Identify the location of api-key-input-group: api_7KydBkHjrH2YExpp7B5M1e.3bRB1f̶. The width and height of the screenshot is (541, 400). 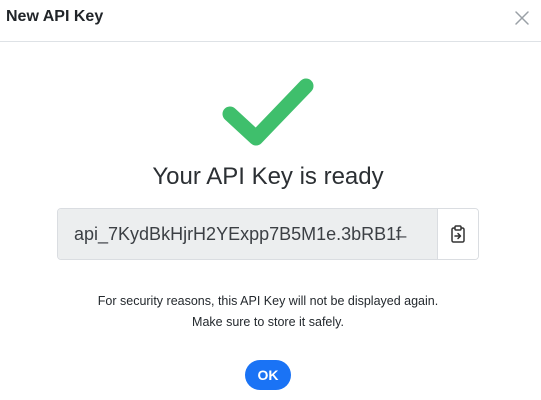
(268, 234).